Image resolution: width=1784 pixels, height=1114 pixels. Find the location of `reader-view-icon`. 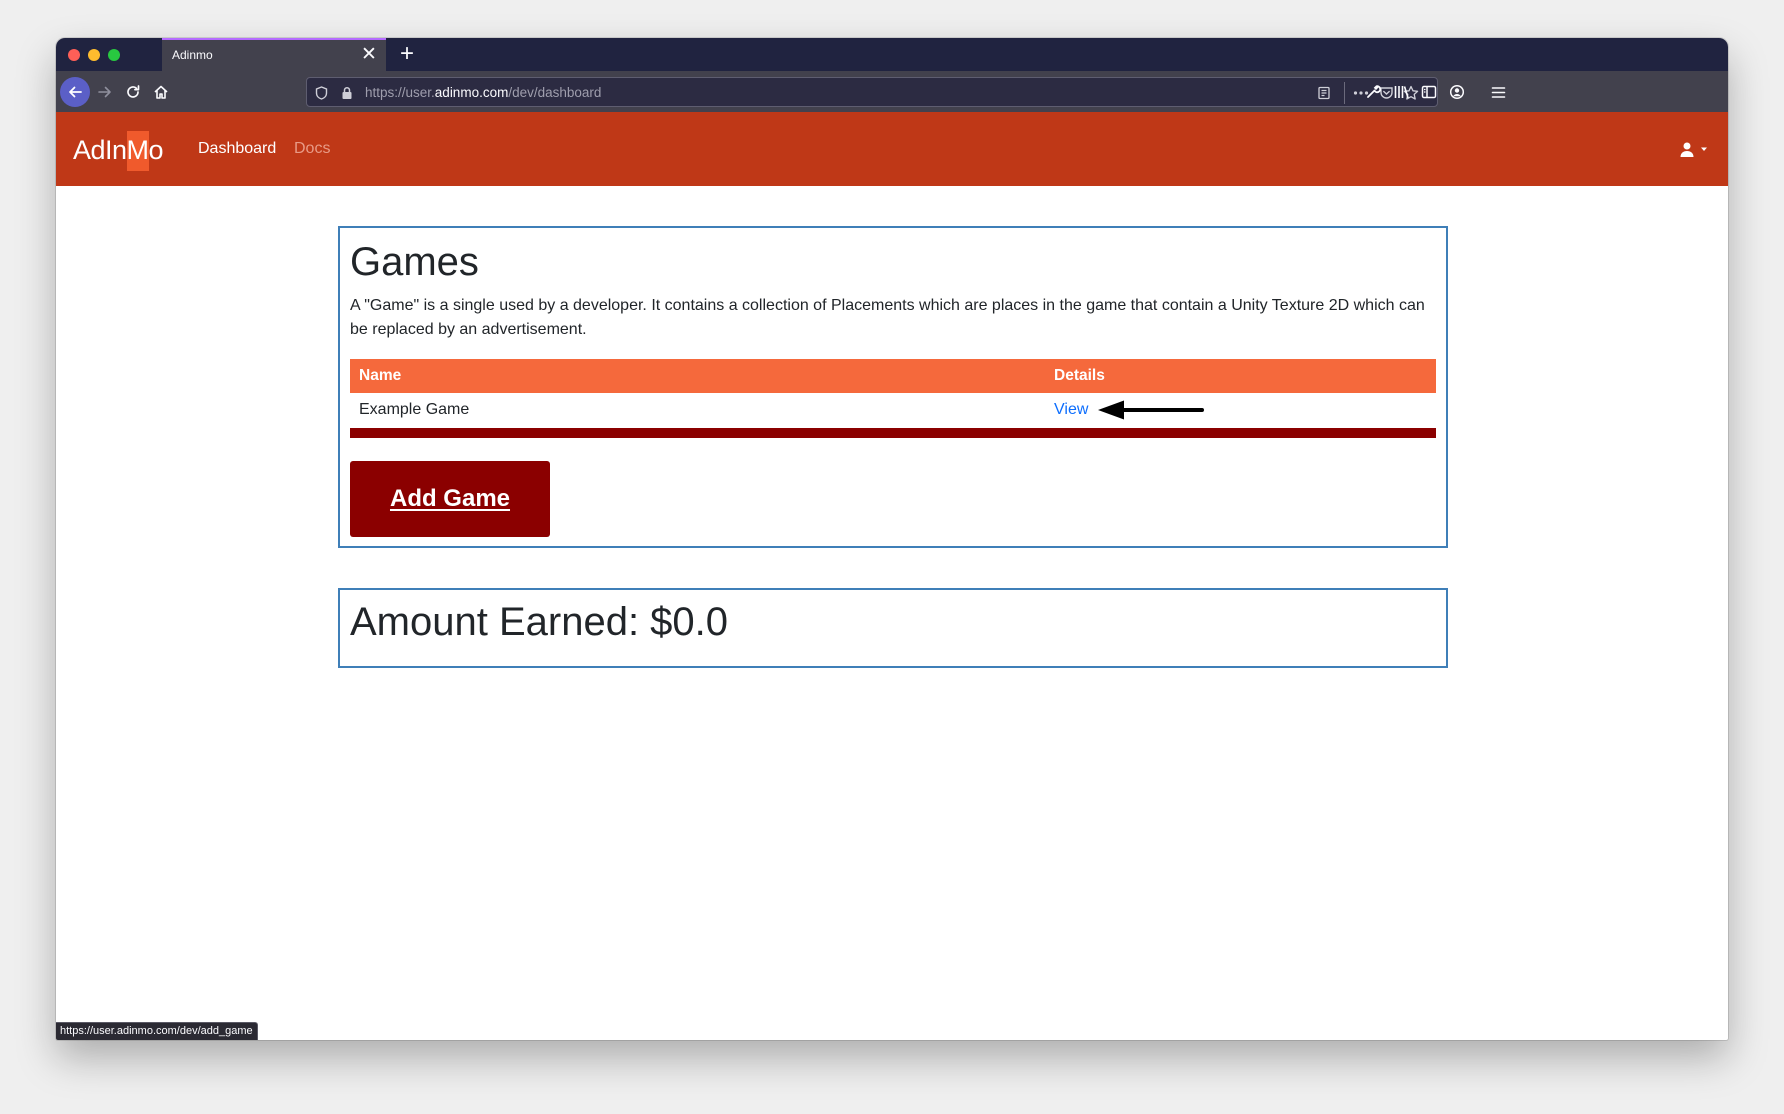

reader-view-icon is located at coordinates (1324, 93).